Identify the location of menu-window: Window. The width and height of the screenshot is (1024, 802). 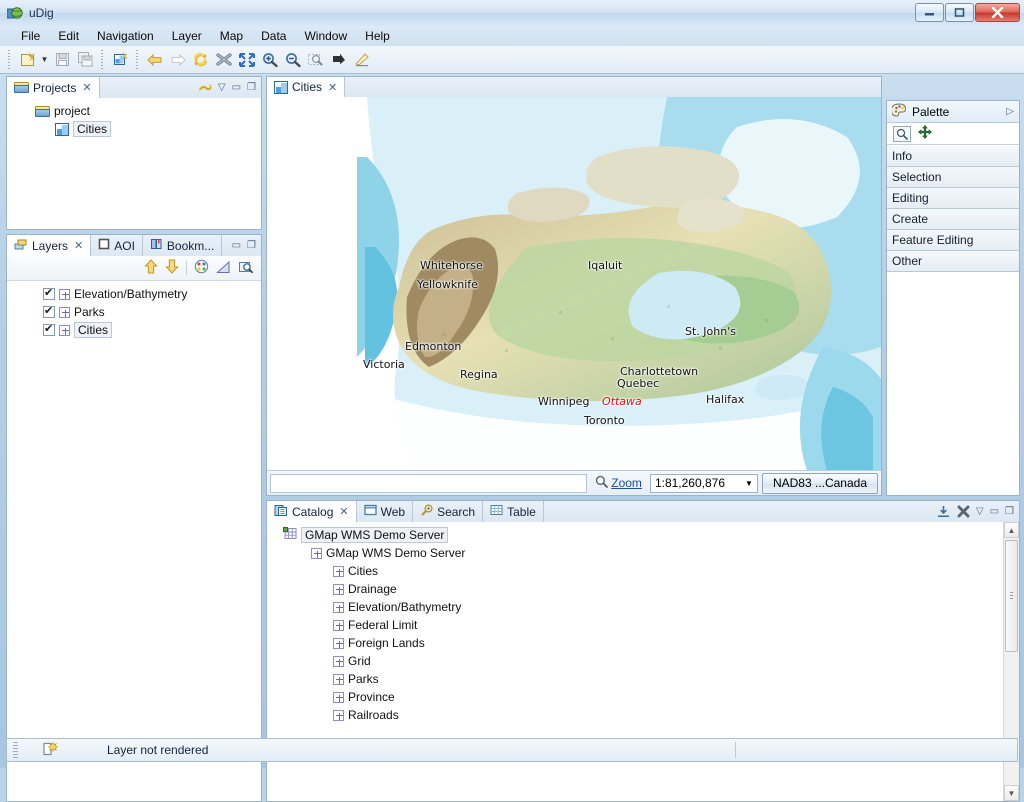
(325, 36).